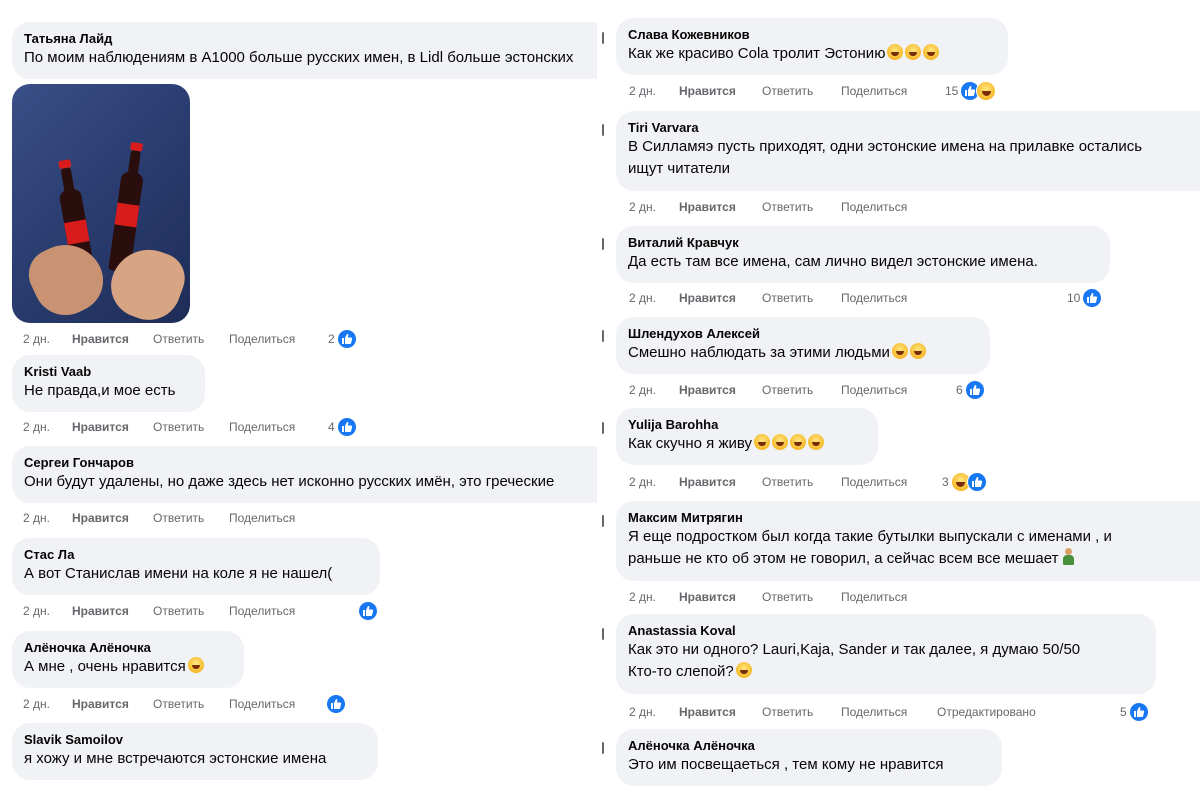 The width and height of the screenshot is (1200, 800). Describe the element at coordinates (128, 667) in the screenshot. I see `comment-text: А мне , очень нравится` at that location.